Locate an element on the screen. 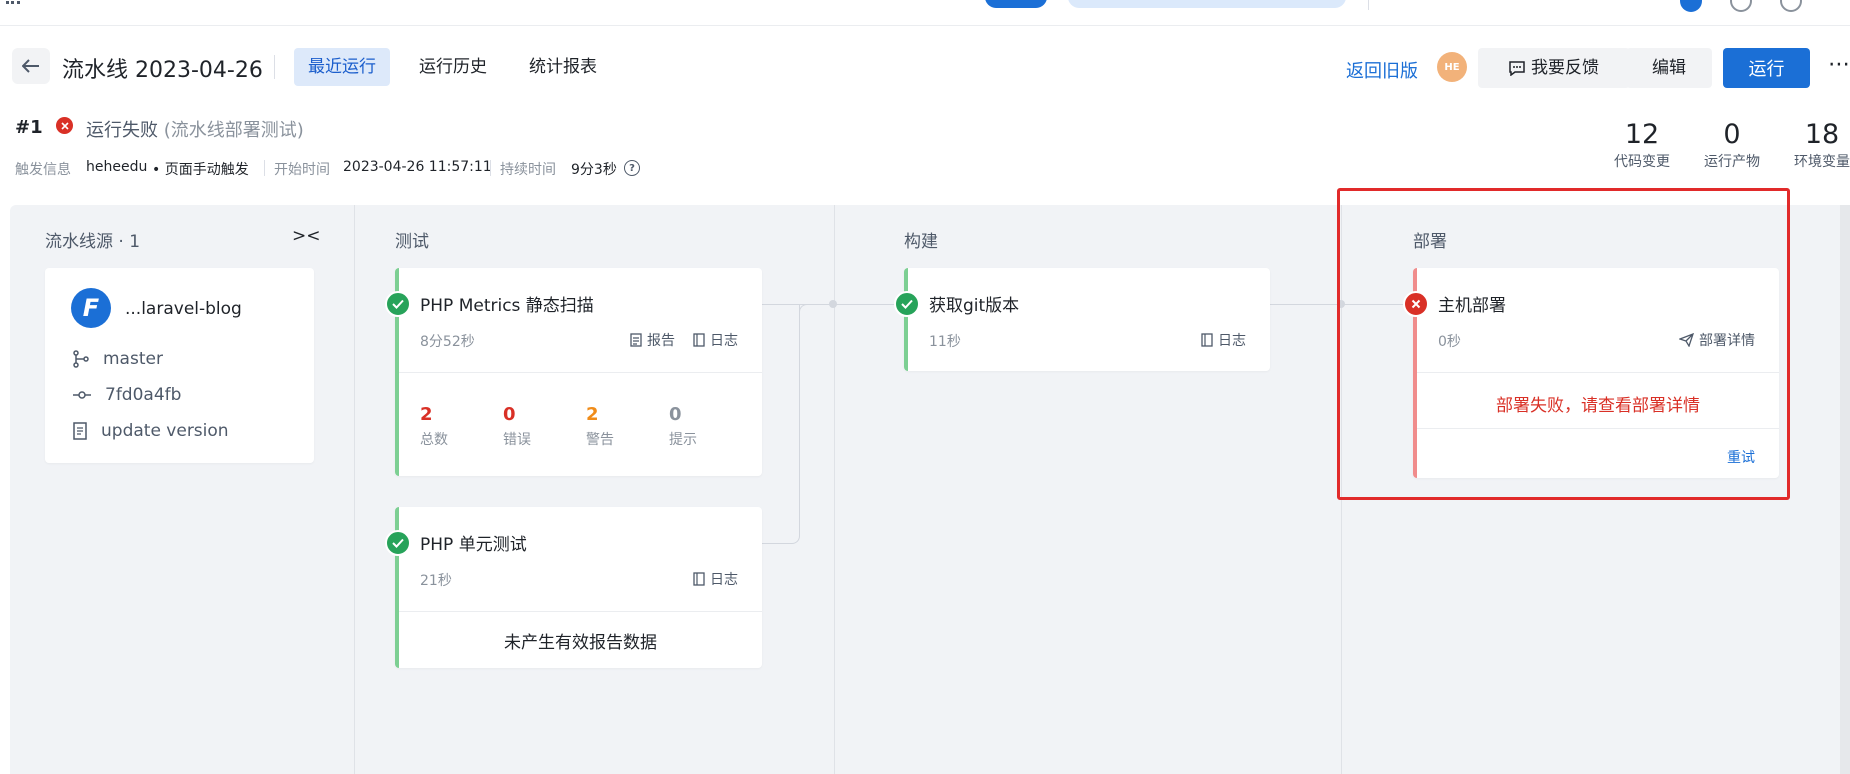  metric-label: 警告 is located at coordinates (600, 440).